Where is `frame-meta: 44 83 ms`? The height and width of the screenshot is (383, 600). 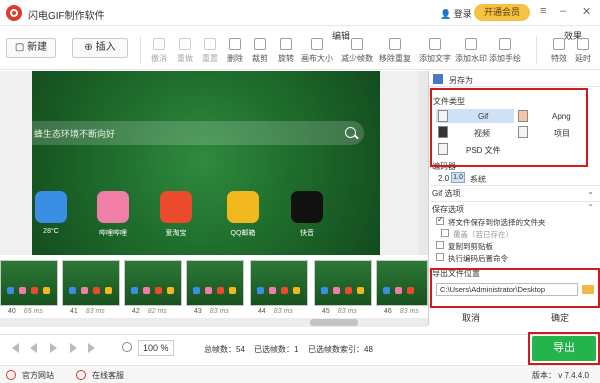 frame-meta: 44 83 ms is located at coordinates (275, 311).